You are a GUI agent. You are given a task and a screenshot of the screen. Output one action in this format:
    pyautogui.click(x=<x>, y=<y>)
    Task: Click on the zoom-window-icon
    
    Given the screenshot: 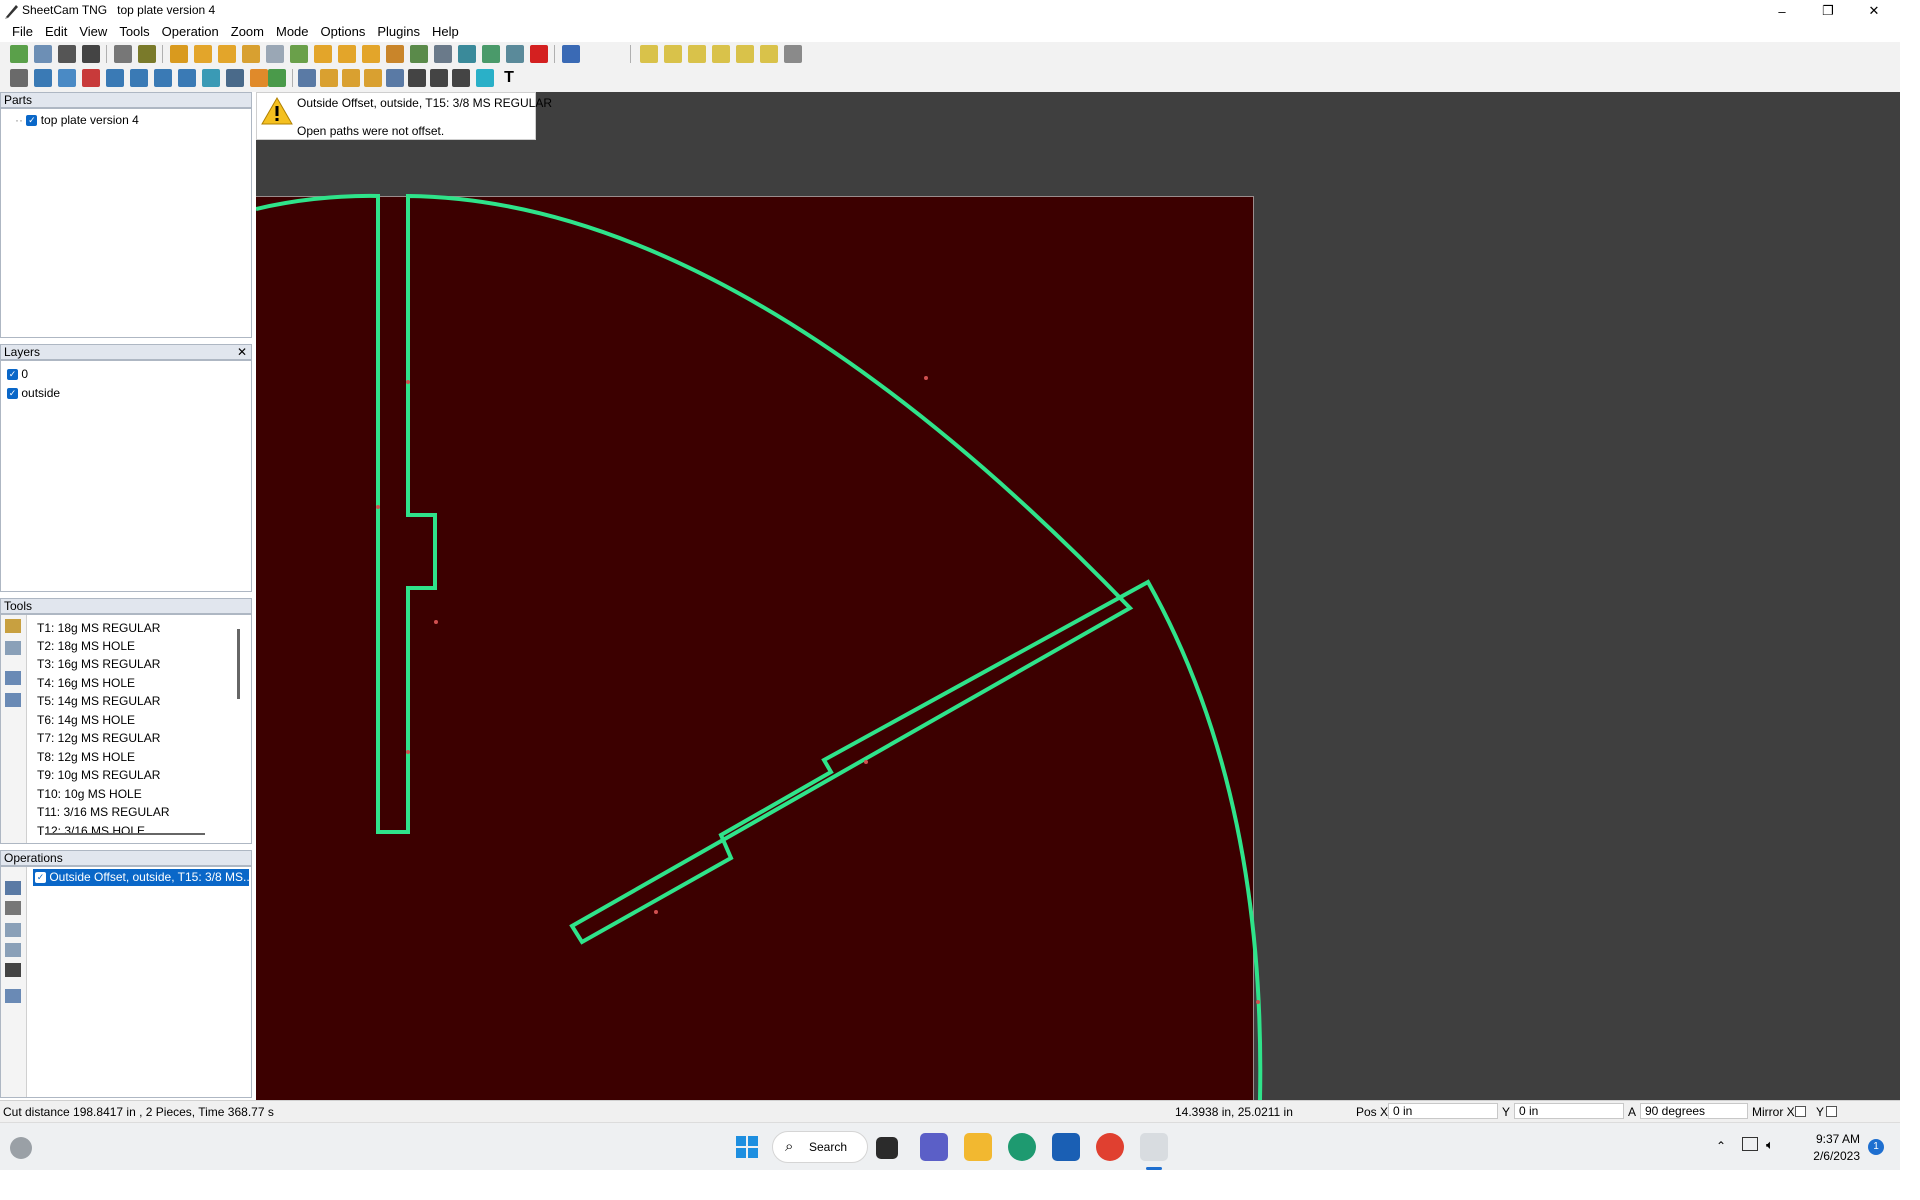 What is the action you would take?
    pyautogui.click(x=697, y=54)
    